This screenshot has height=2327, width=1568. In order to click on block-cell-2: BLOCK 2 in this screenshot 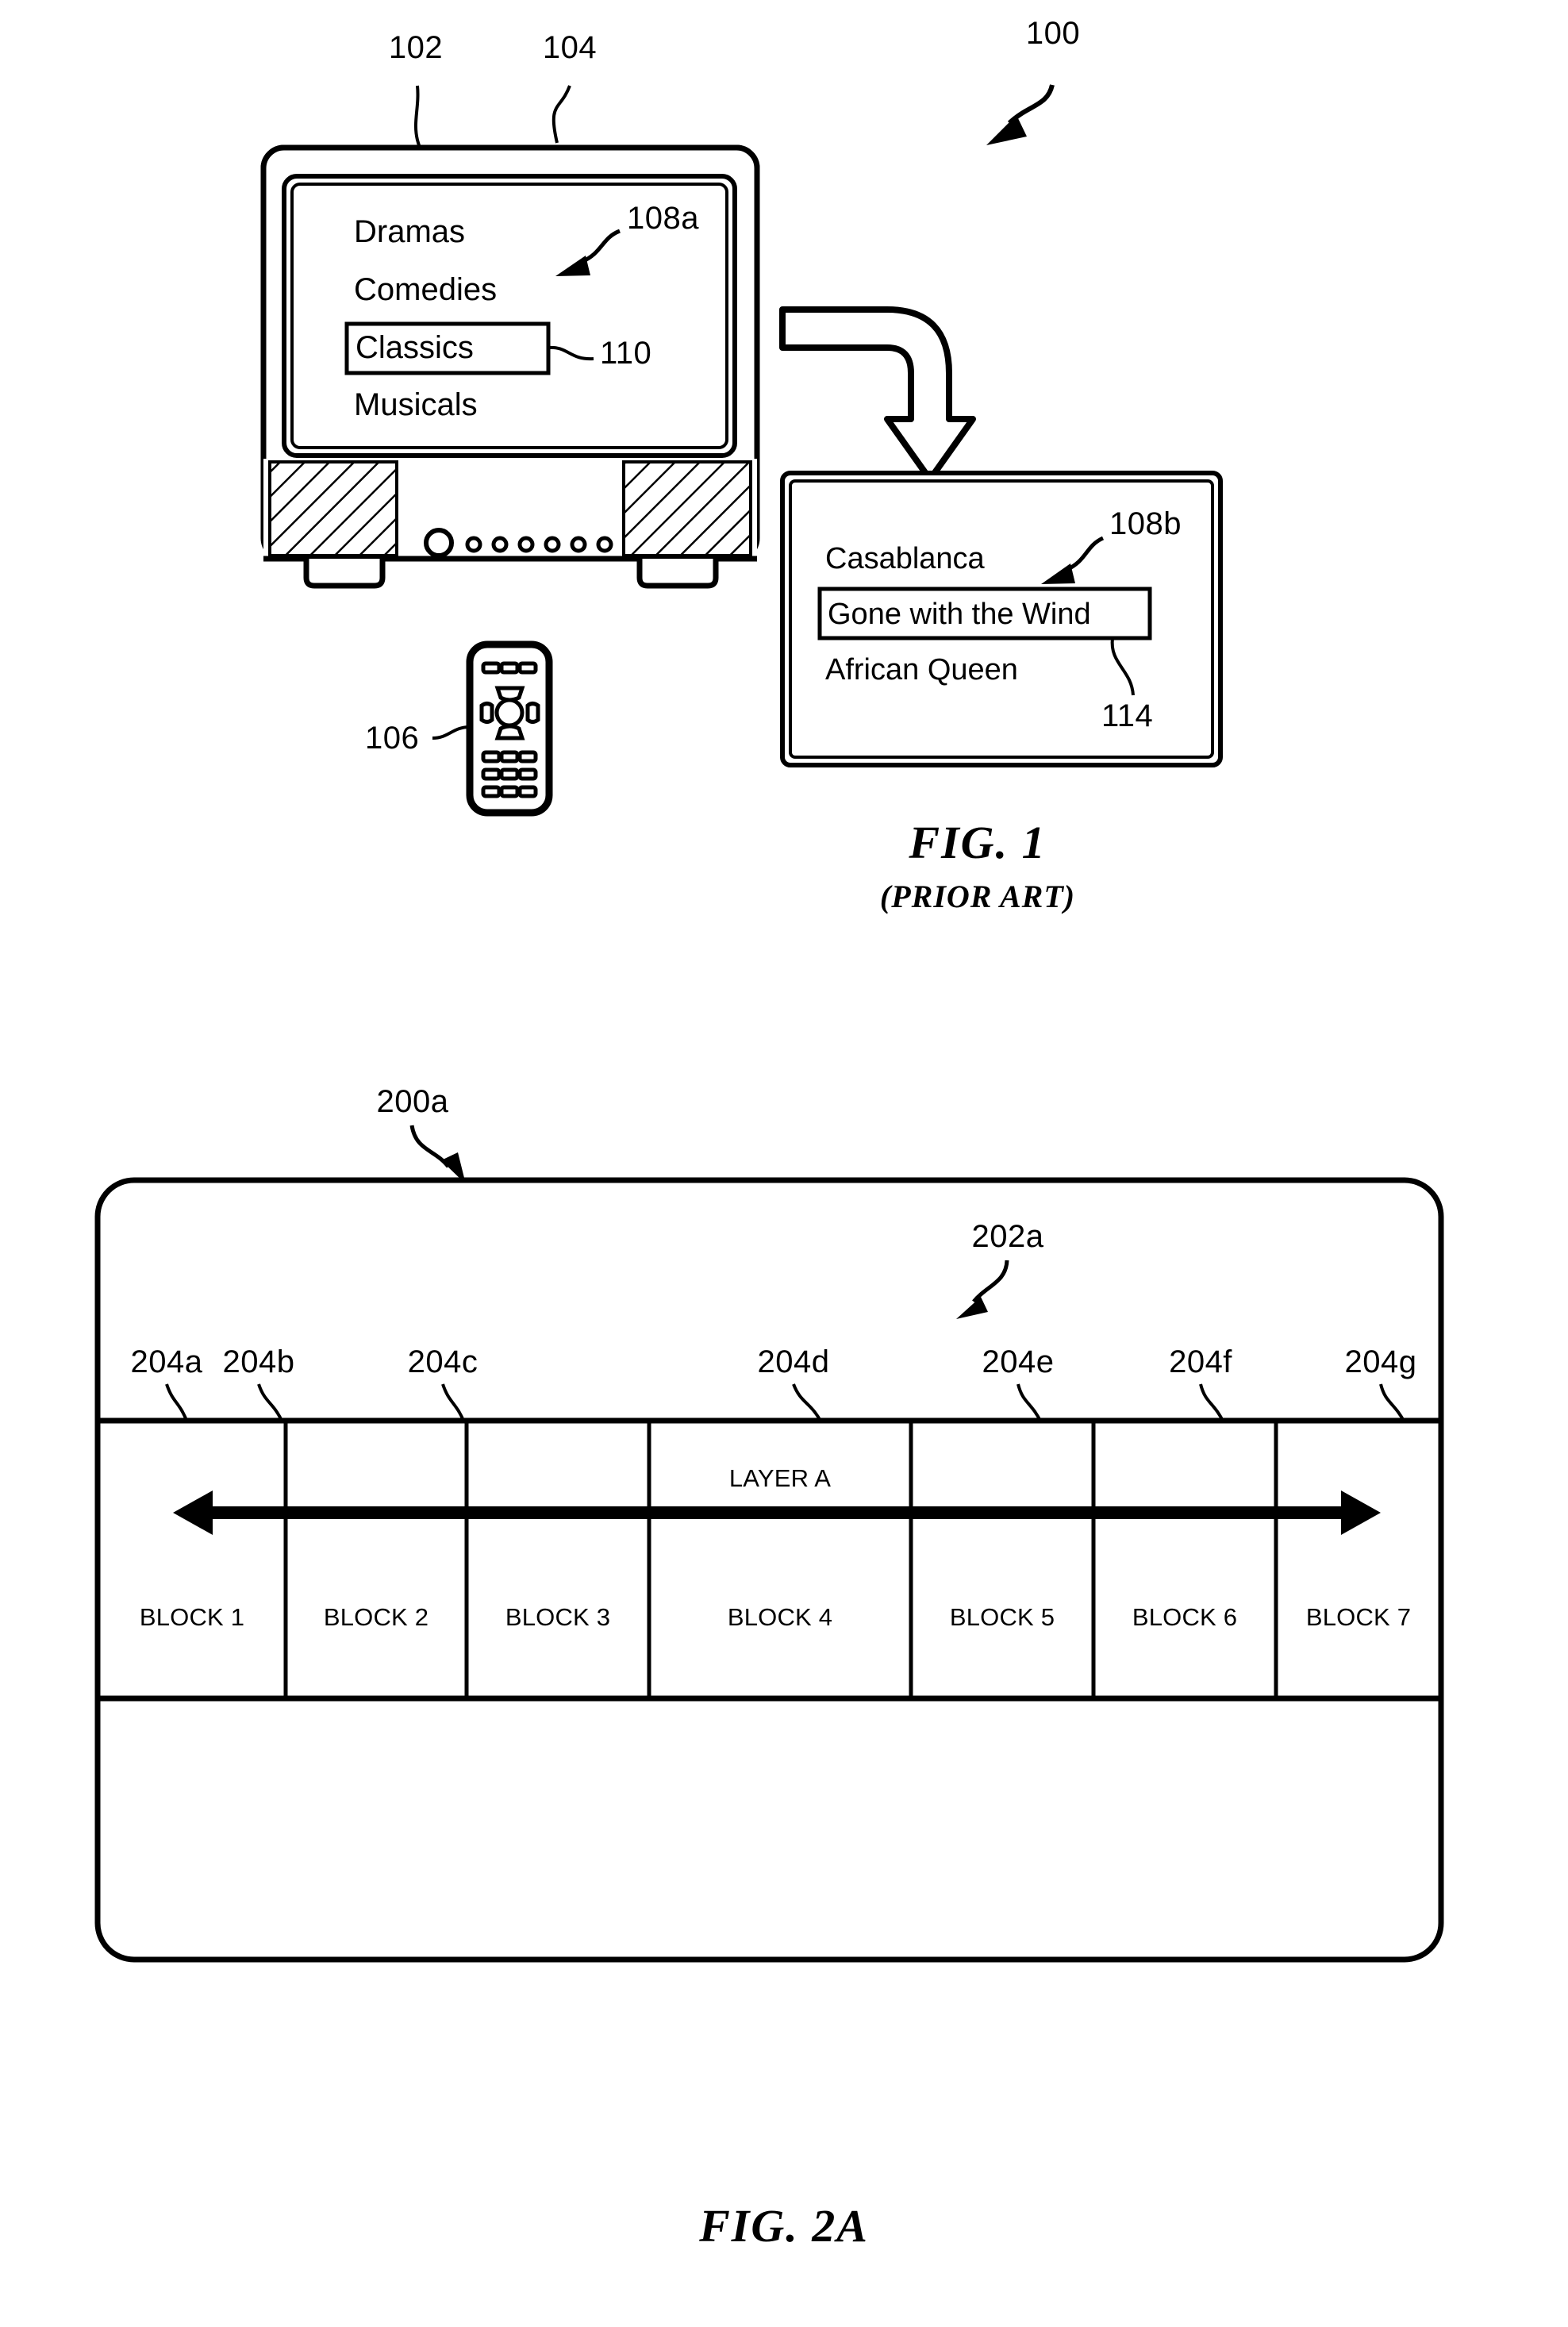, I will do `click(376, 1617)`.